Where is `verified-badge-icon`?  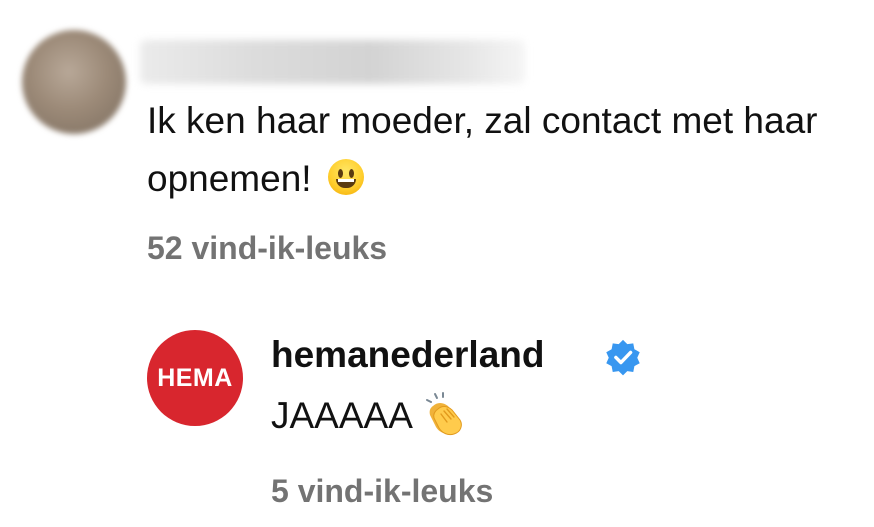
verified-badge-icon is located at coordinates (623, 357).